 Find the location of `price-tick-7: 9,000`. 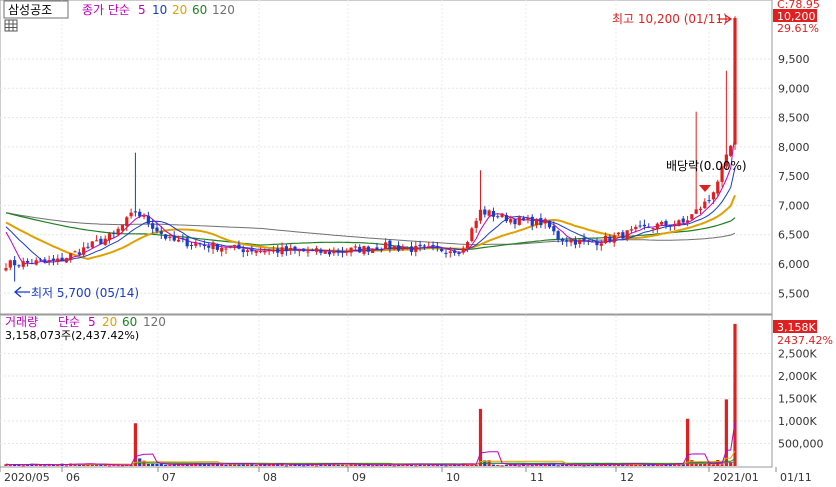

price-tick-7: 9,000 is located at coordinates (794, 88).